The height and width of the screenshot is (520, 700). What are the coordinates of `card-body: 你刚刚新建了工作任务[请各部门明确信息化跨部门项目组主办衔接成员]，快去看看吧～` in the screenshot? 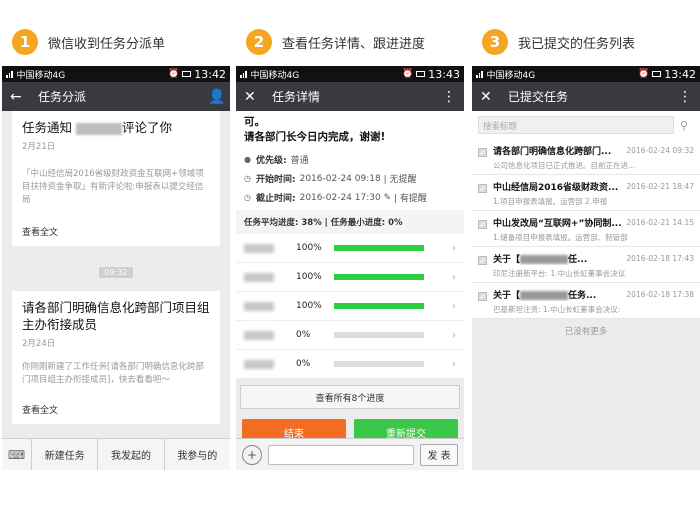 It's located at (113, 373).